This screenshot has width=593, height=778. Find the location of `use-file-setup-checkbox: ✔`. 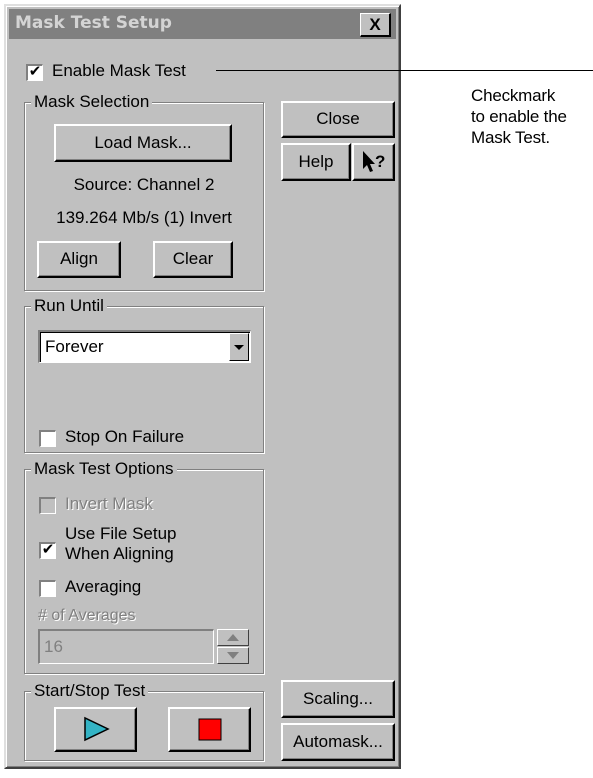

use-file-setup-checkbox: ✔ is located at coordinates (47, 550).